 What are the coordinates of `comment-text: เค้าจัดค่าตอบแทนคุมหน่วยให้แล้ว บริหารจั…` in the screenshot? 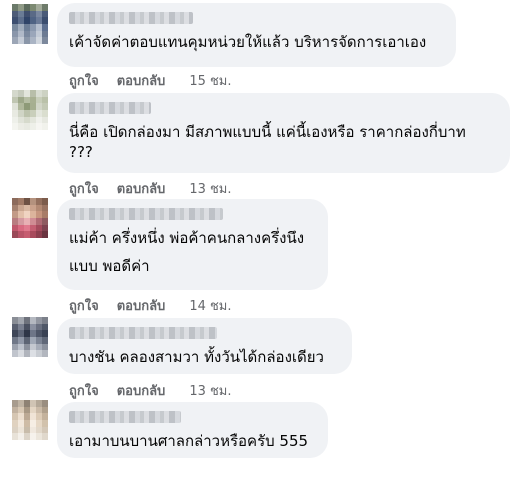 It's located at (248, 42).